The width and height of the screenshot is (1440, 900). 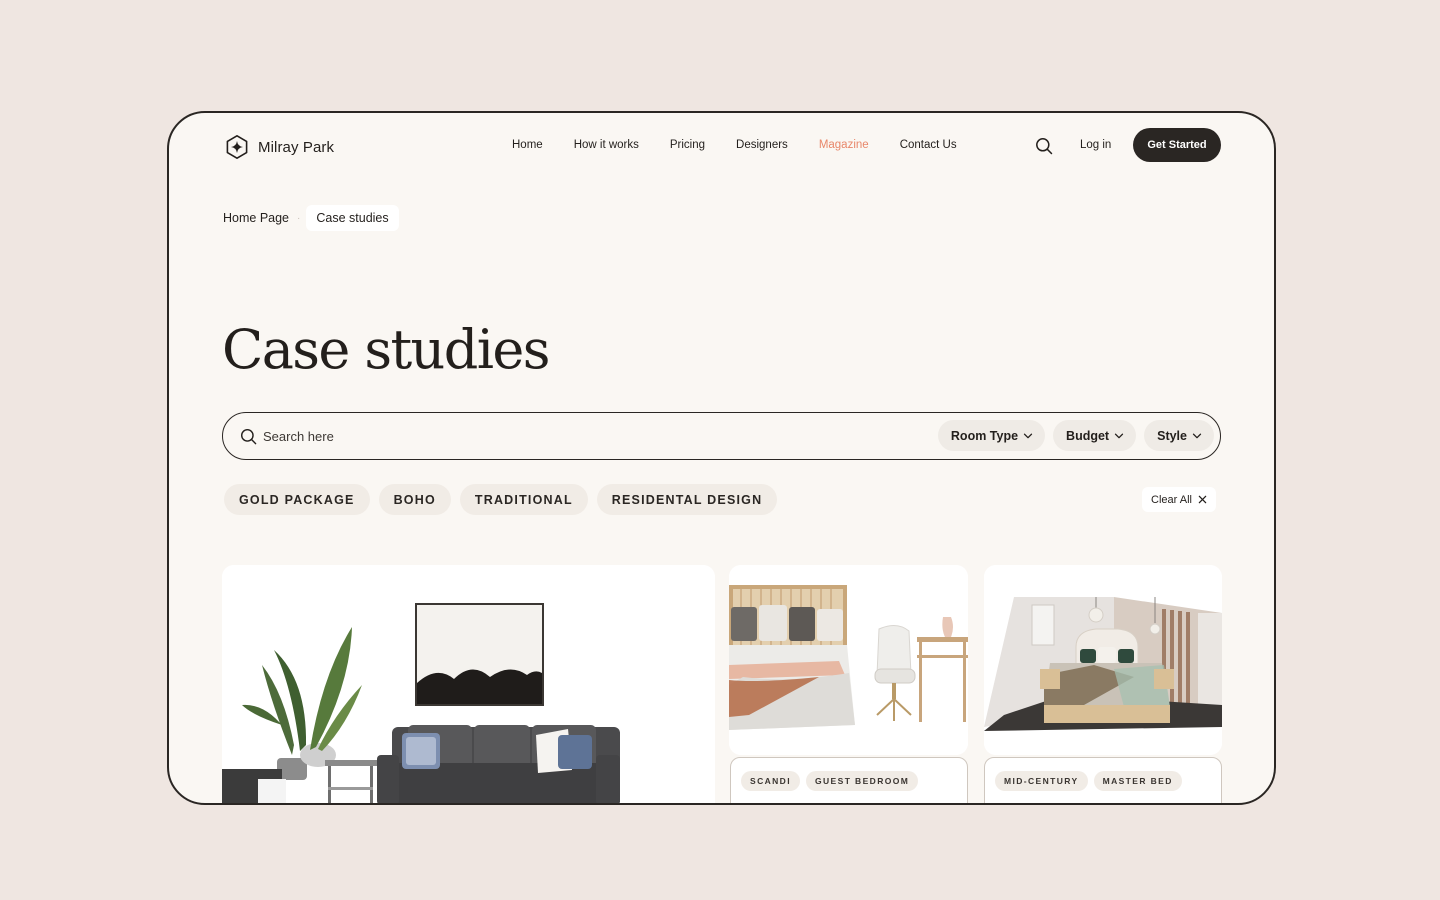 I want to click on tag-residental-design: RESIDENTAL DESIGN, so click(x=687, y=499).